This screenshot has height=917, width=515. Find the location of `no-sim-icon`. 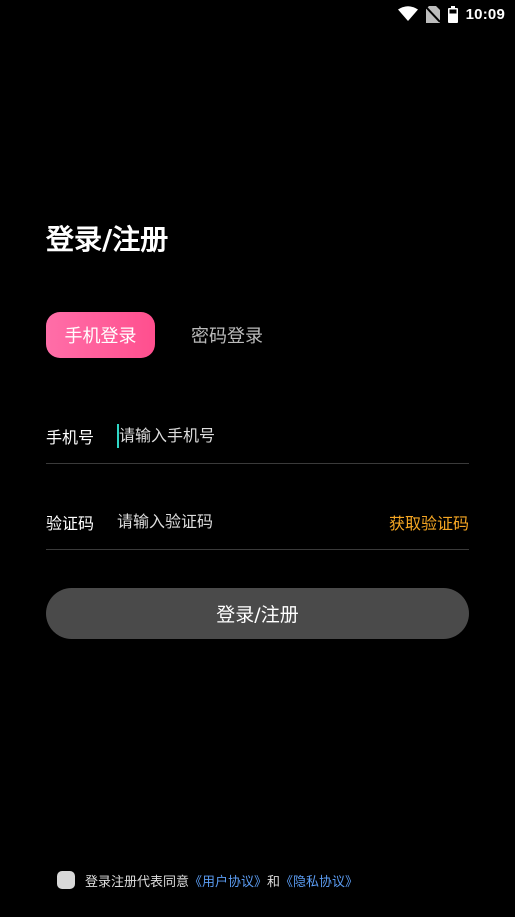

no-sim-icon is located at coordinates (432, 14).